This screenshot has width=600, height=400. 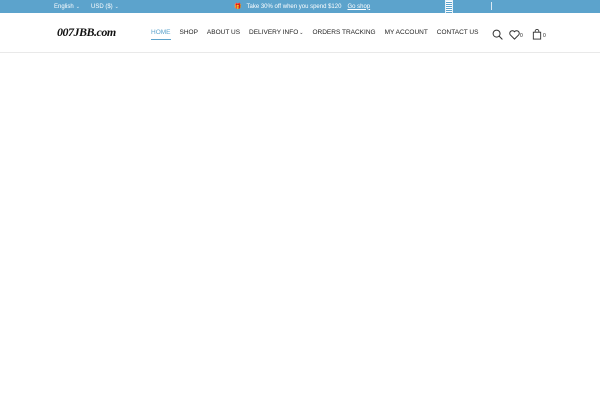 I want to click on go-shop-link: Go shop, so click(x=358, y=7).